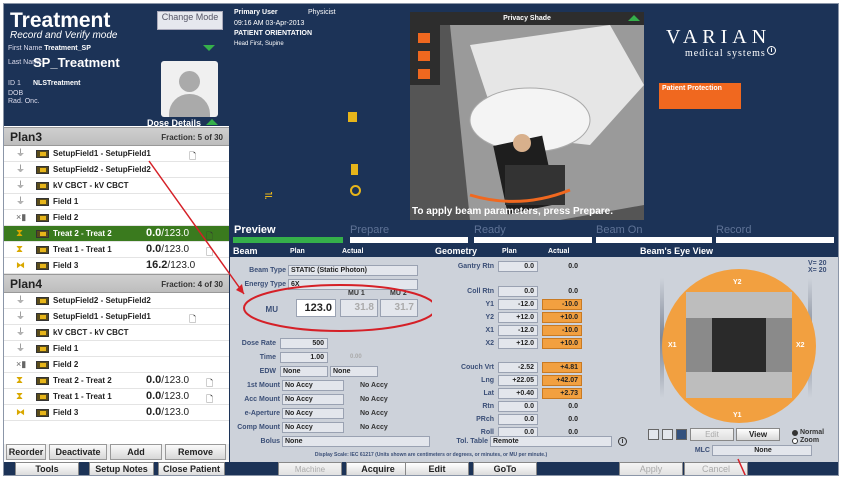 Image resolution: width=843 pixels, height=479 pixels. What do you see at coordinates (356, 441) in the screenshot?
I see `bolus-field: None` at bounding box center [356, 441].